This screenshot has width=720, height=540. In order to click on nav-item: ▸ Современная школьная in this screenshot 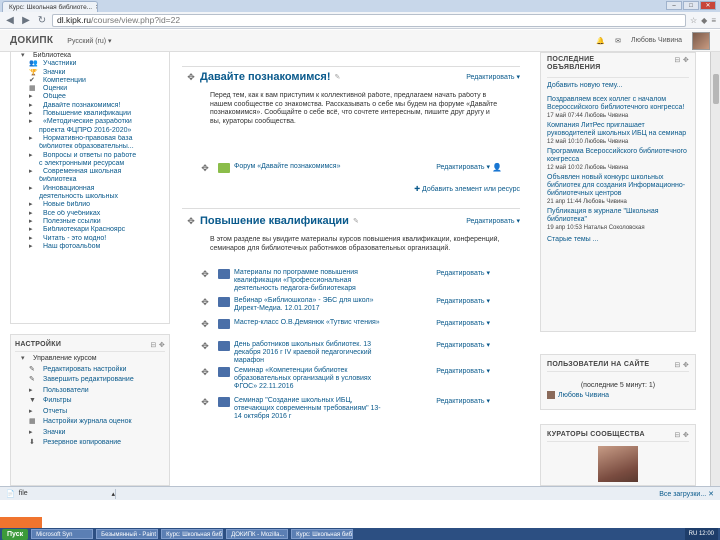, I will do `click(90, 172)`.